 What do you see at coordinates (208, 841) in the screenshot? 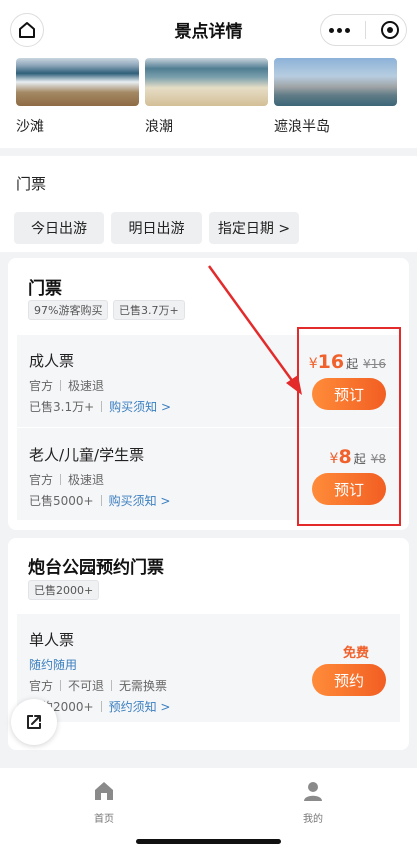
I see `home-indicator` at bounding box center [208, 841].